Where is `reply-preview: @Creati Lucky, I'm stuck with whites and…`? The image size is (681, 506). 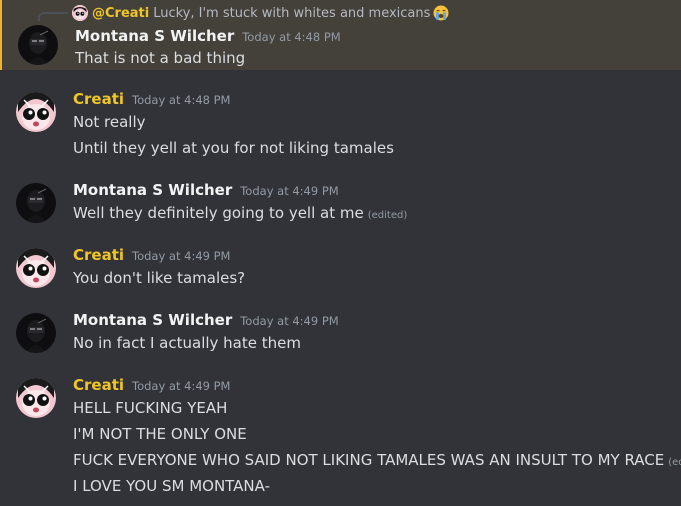 reply-preview: @Creati Lucky, I'm stuck with whites and… is located at coordinates (260, 13).